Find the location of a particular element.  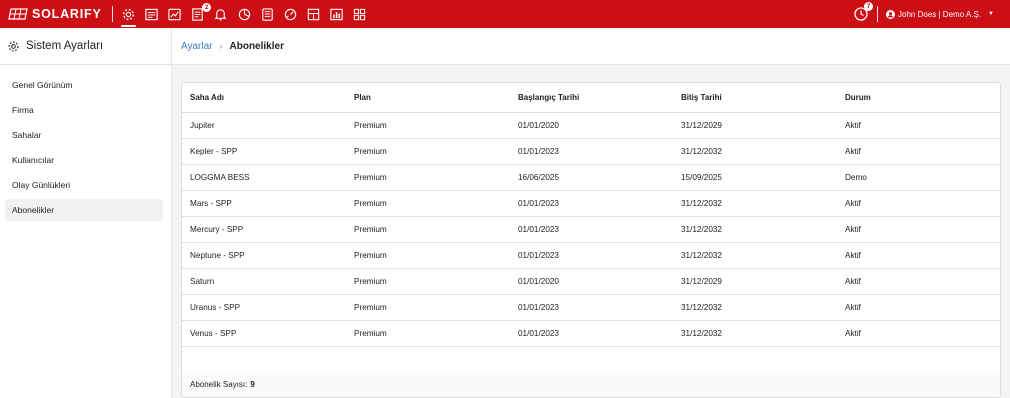

cell-durum: Demo is located at coordinates (918, 177).